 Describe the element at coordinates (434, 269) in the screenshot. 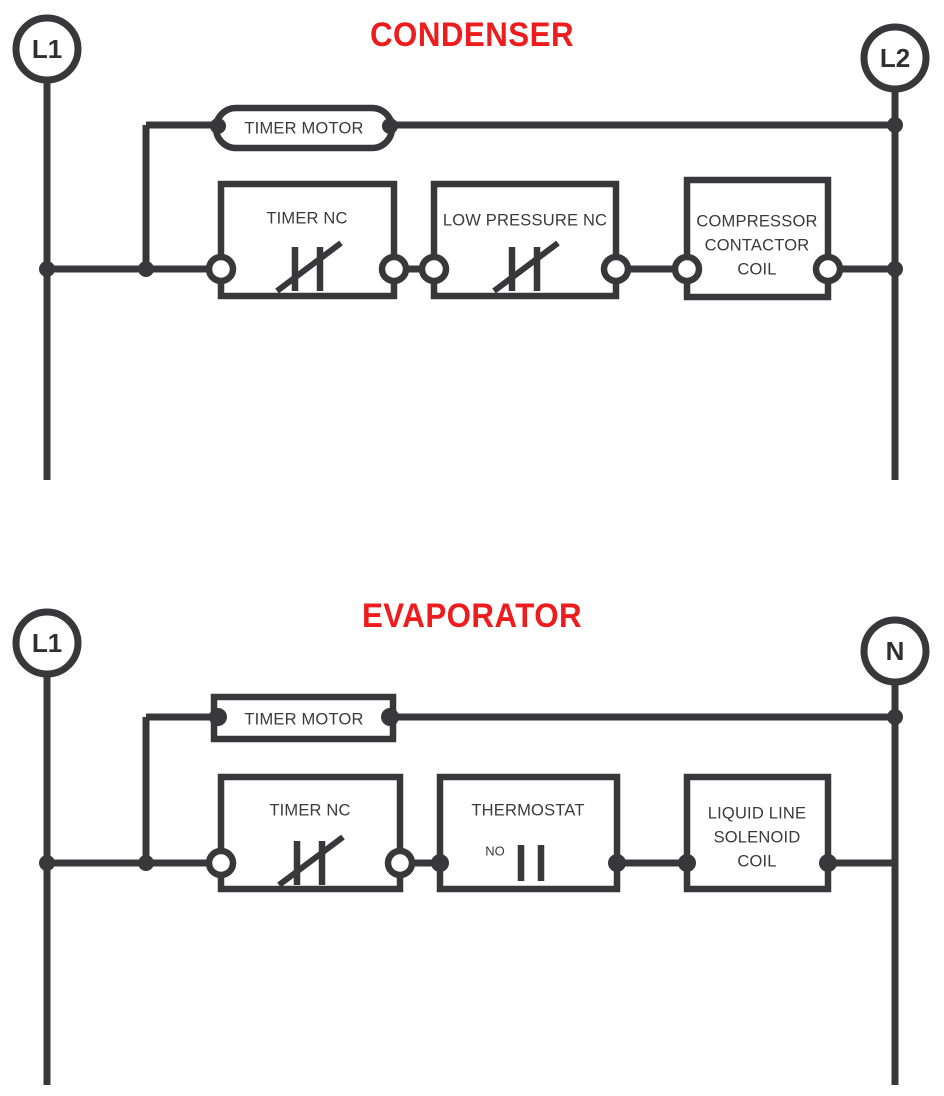

I see `condenser-low-pressure-nc-terminal-left` at that location.